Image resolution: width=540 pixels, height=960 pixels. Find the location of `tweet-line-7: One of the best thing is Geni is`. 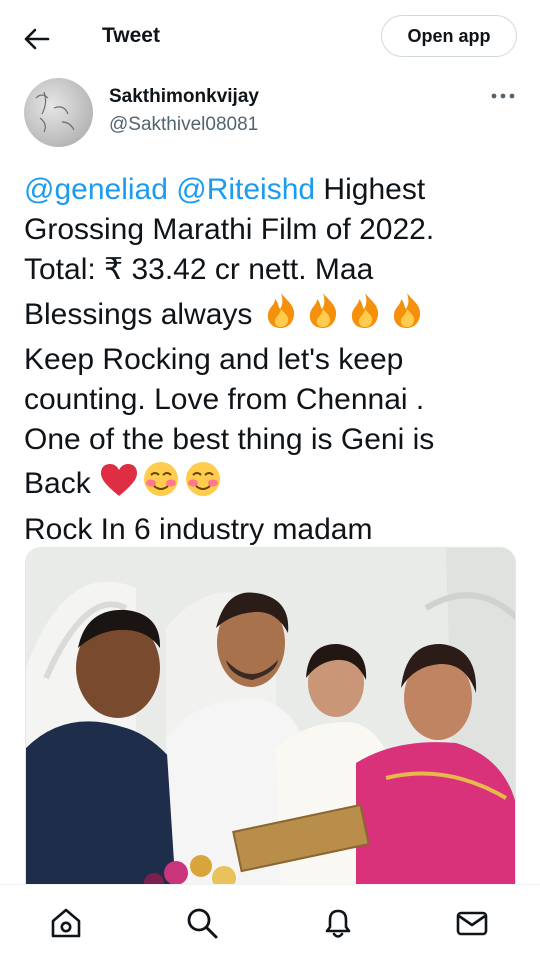

tweet-line-7: One of the best thing is Geni is is located at coordinates (229, 440).